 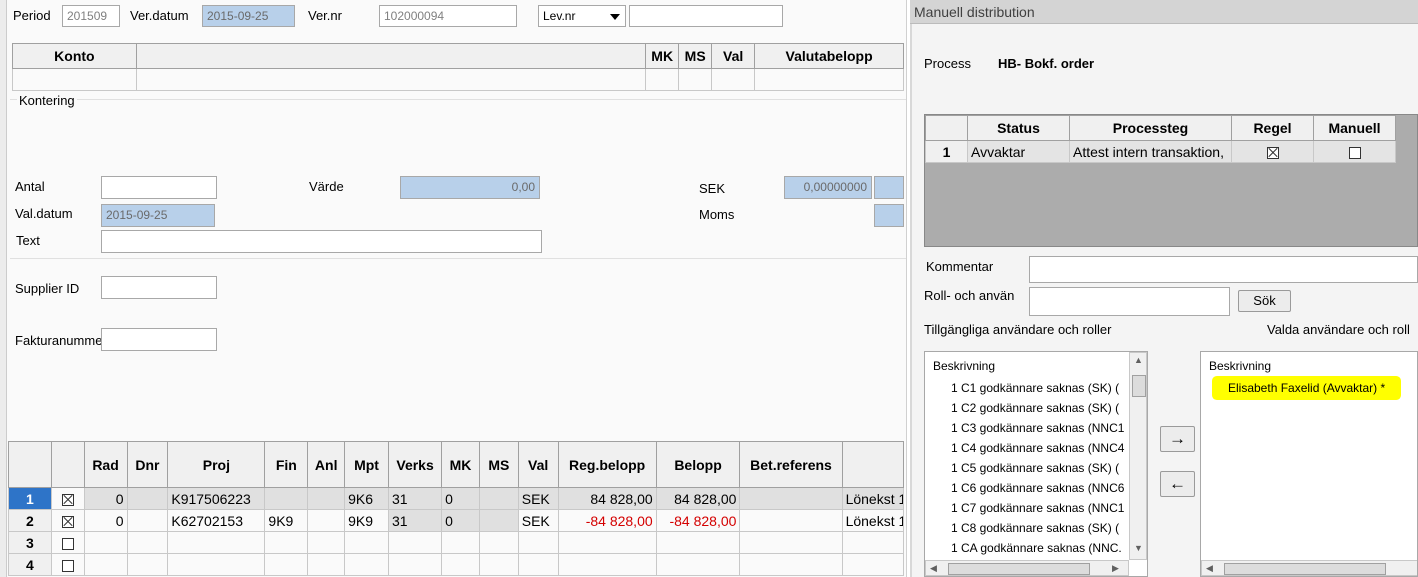 I want to click on col-konto: Konto, so click(x=74, y=56).